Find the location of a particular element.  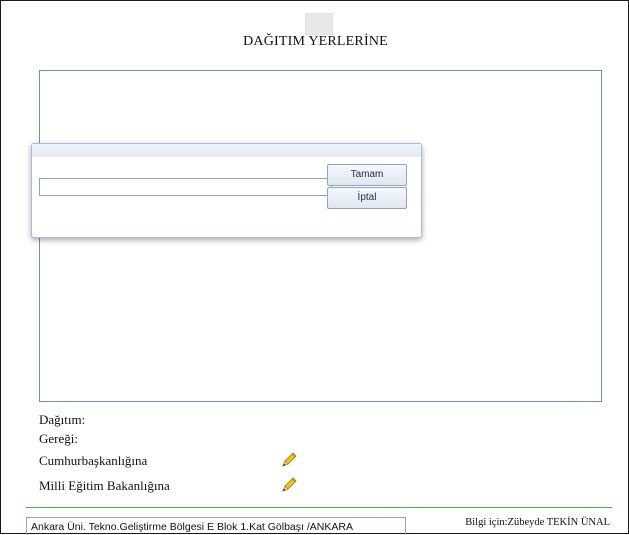

cancel-button: İptal is located at coordinates (367, 198).